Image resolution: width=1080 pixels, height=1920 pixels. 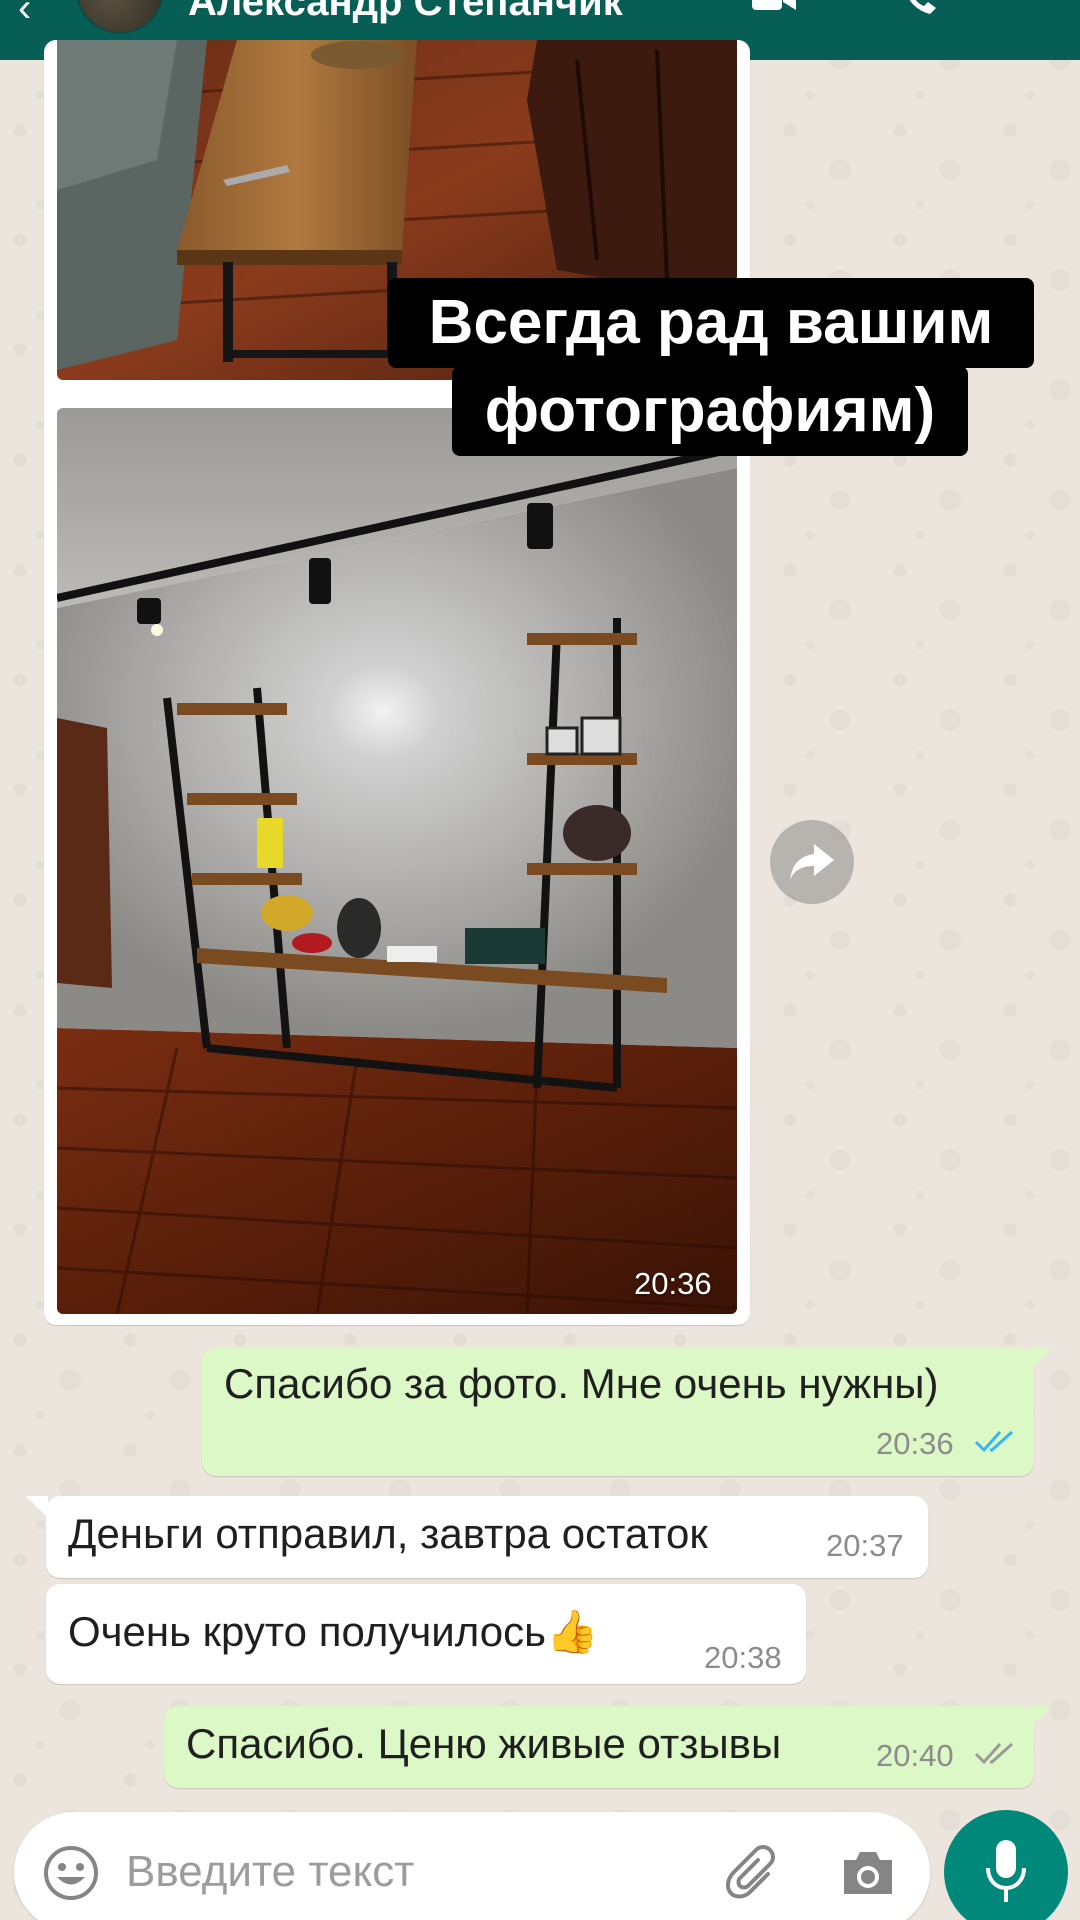 What do you see at coordinates (754, 1874) in the screenshot?
I see `paperclip-icon` at bounding box center [754, 1874].